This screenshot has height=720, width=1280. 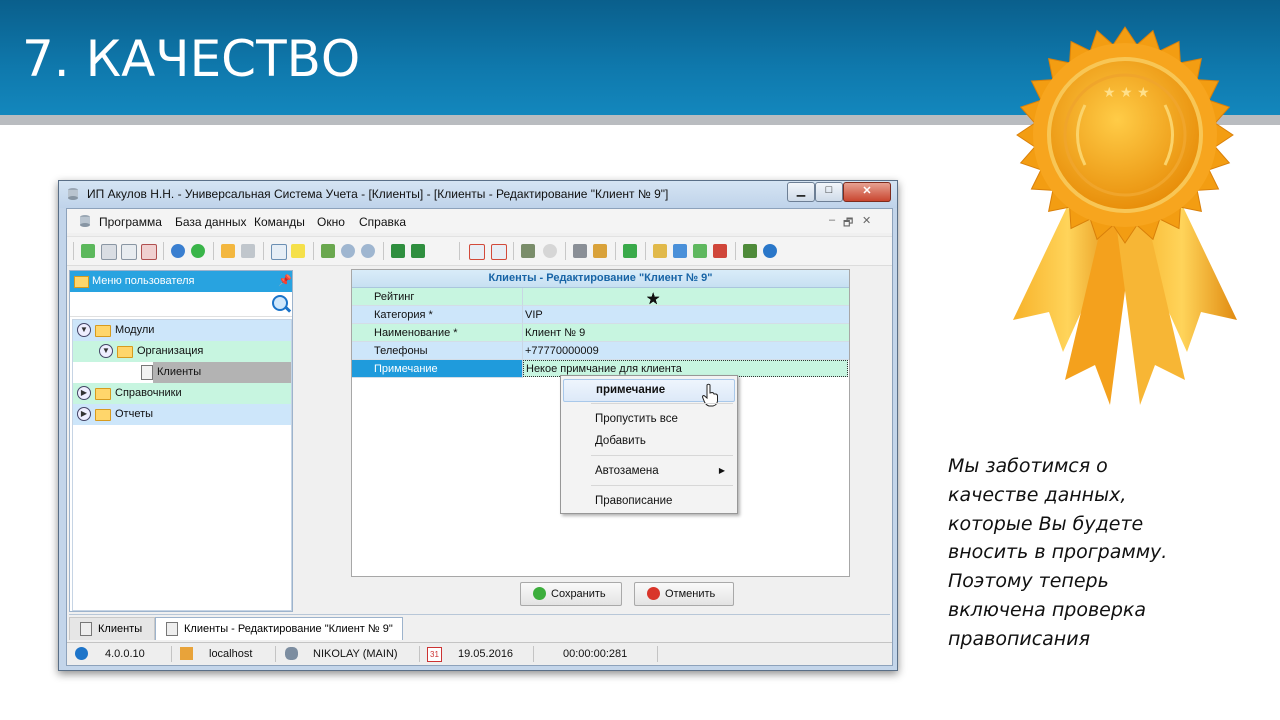 I want to click on user-menu-header: Меню пользователя 📌, so click(x=181, y=281).